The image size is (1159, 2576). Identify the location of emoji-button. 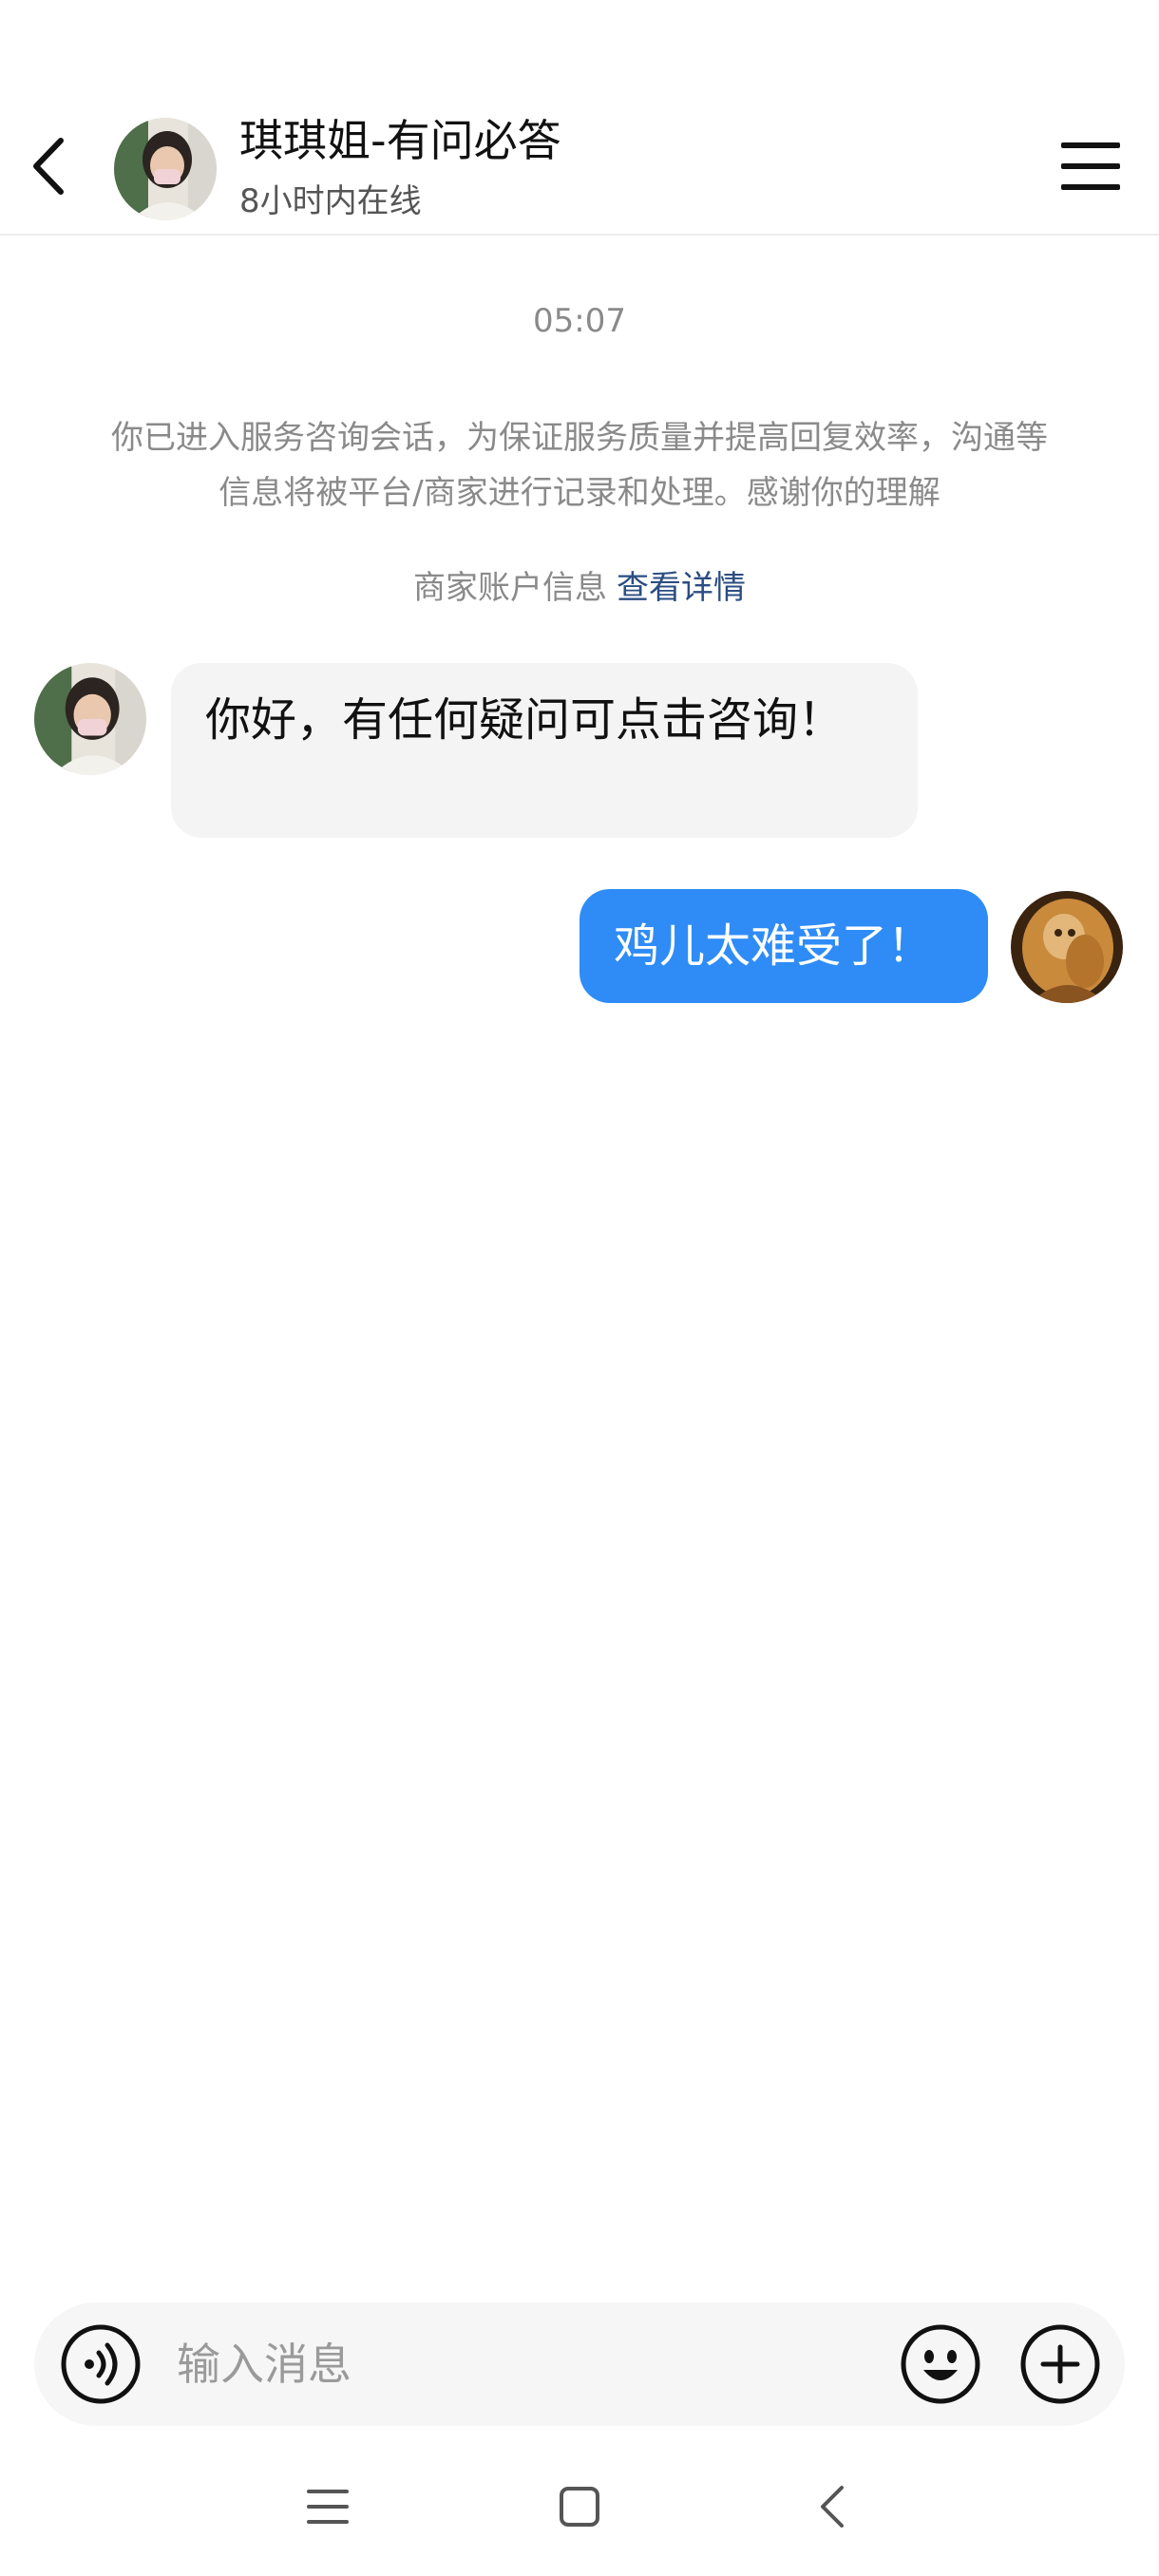
(940, 2364).